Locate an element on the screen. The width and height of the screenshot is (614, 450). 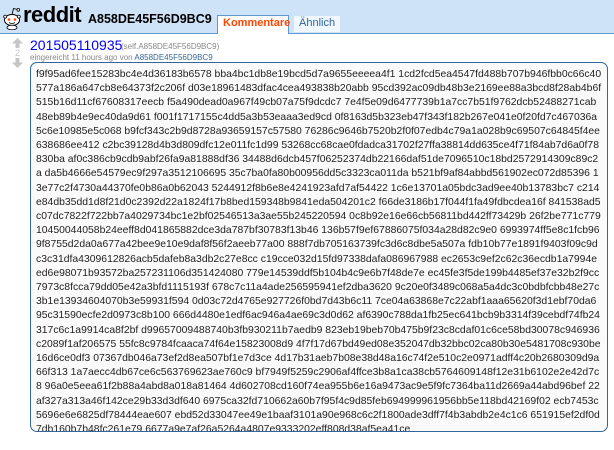
author-link: A858DE45F56D9BC9 is located at coordinates (173, 57).